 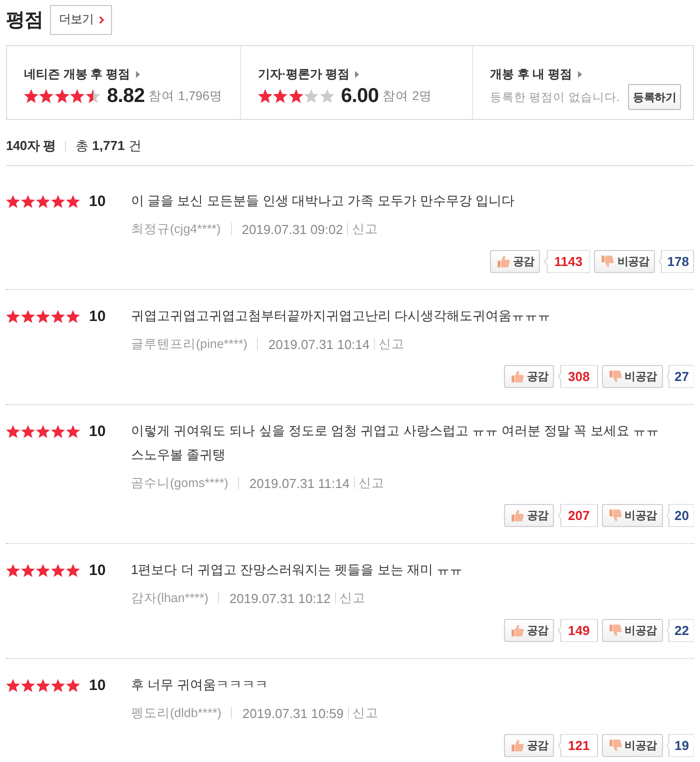 I want to click on rating-category-link: 네티즌 개봉 후 평점, so click(x=82, y=74).